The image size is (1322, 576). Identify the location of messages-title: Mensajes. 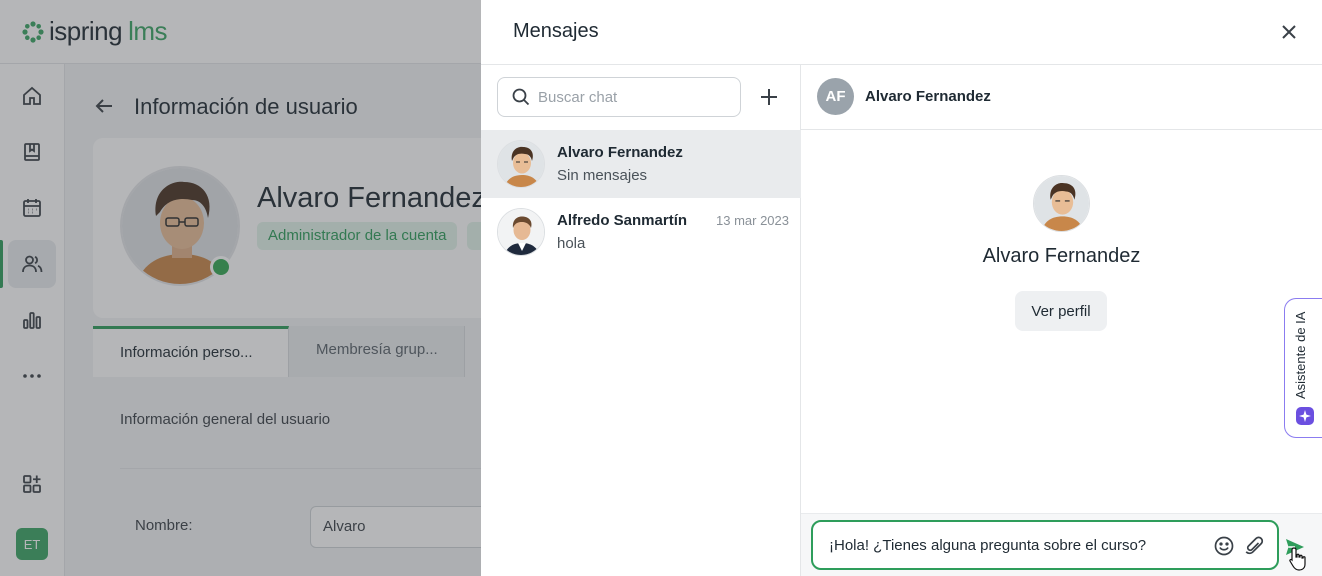
(556, 31).